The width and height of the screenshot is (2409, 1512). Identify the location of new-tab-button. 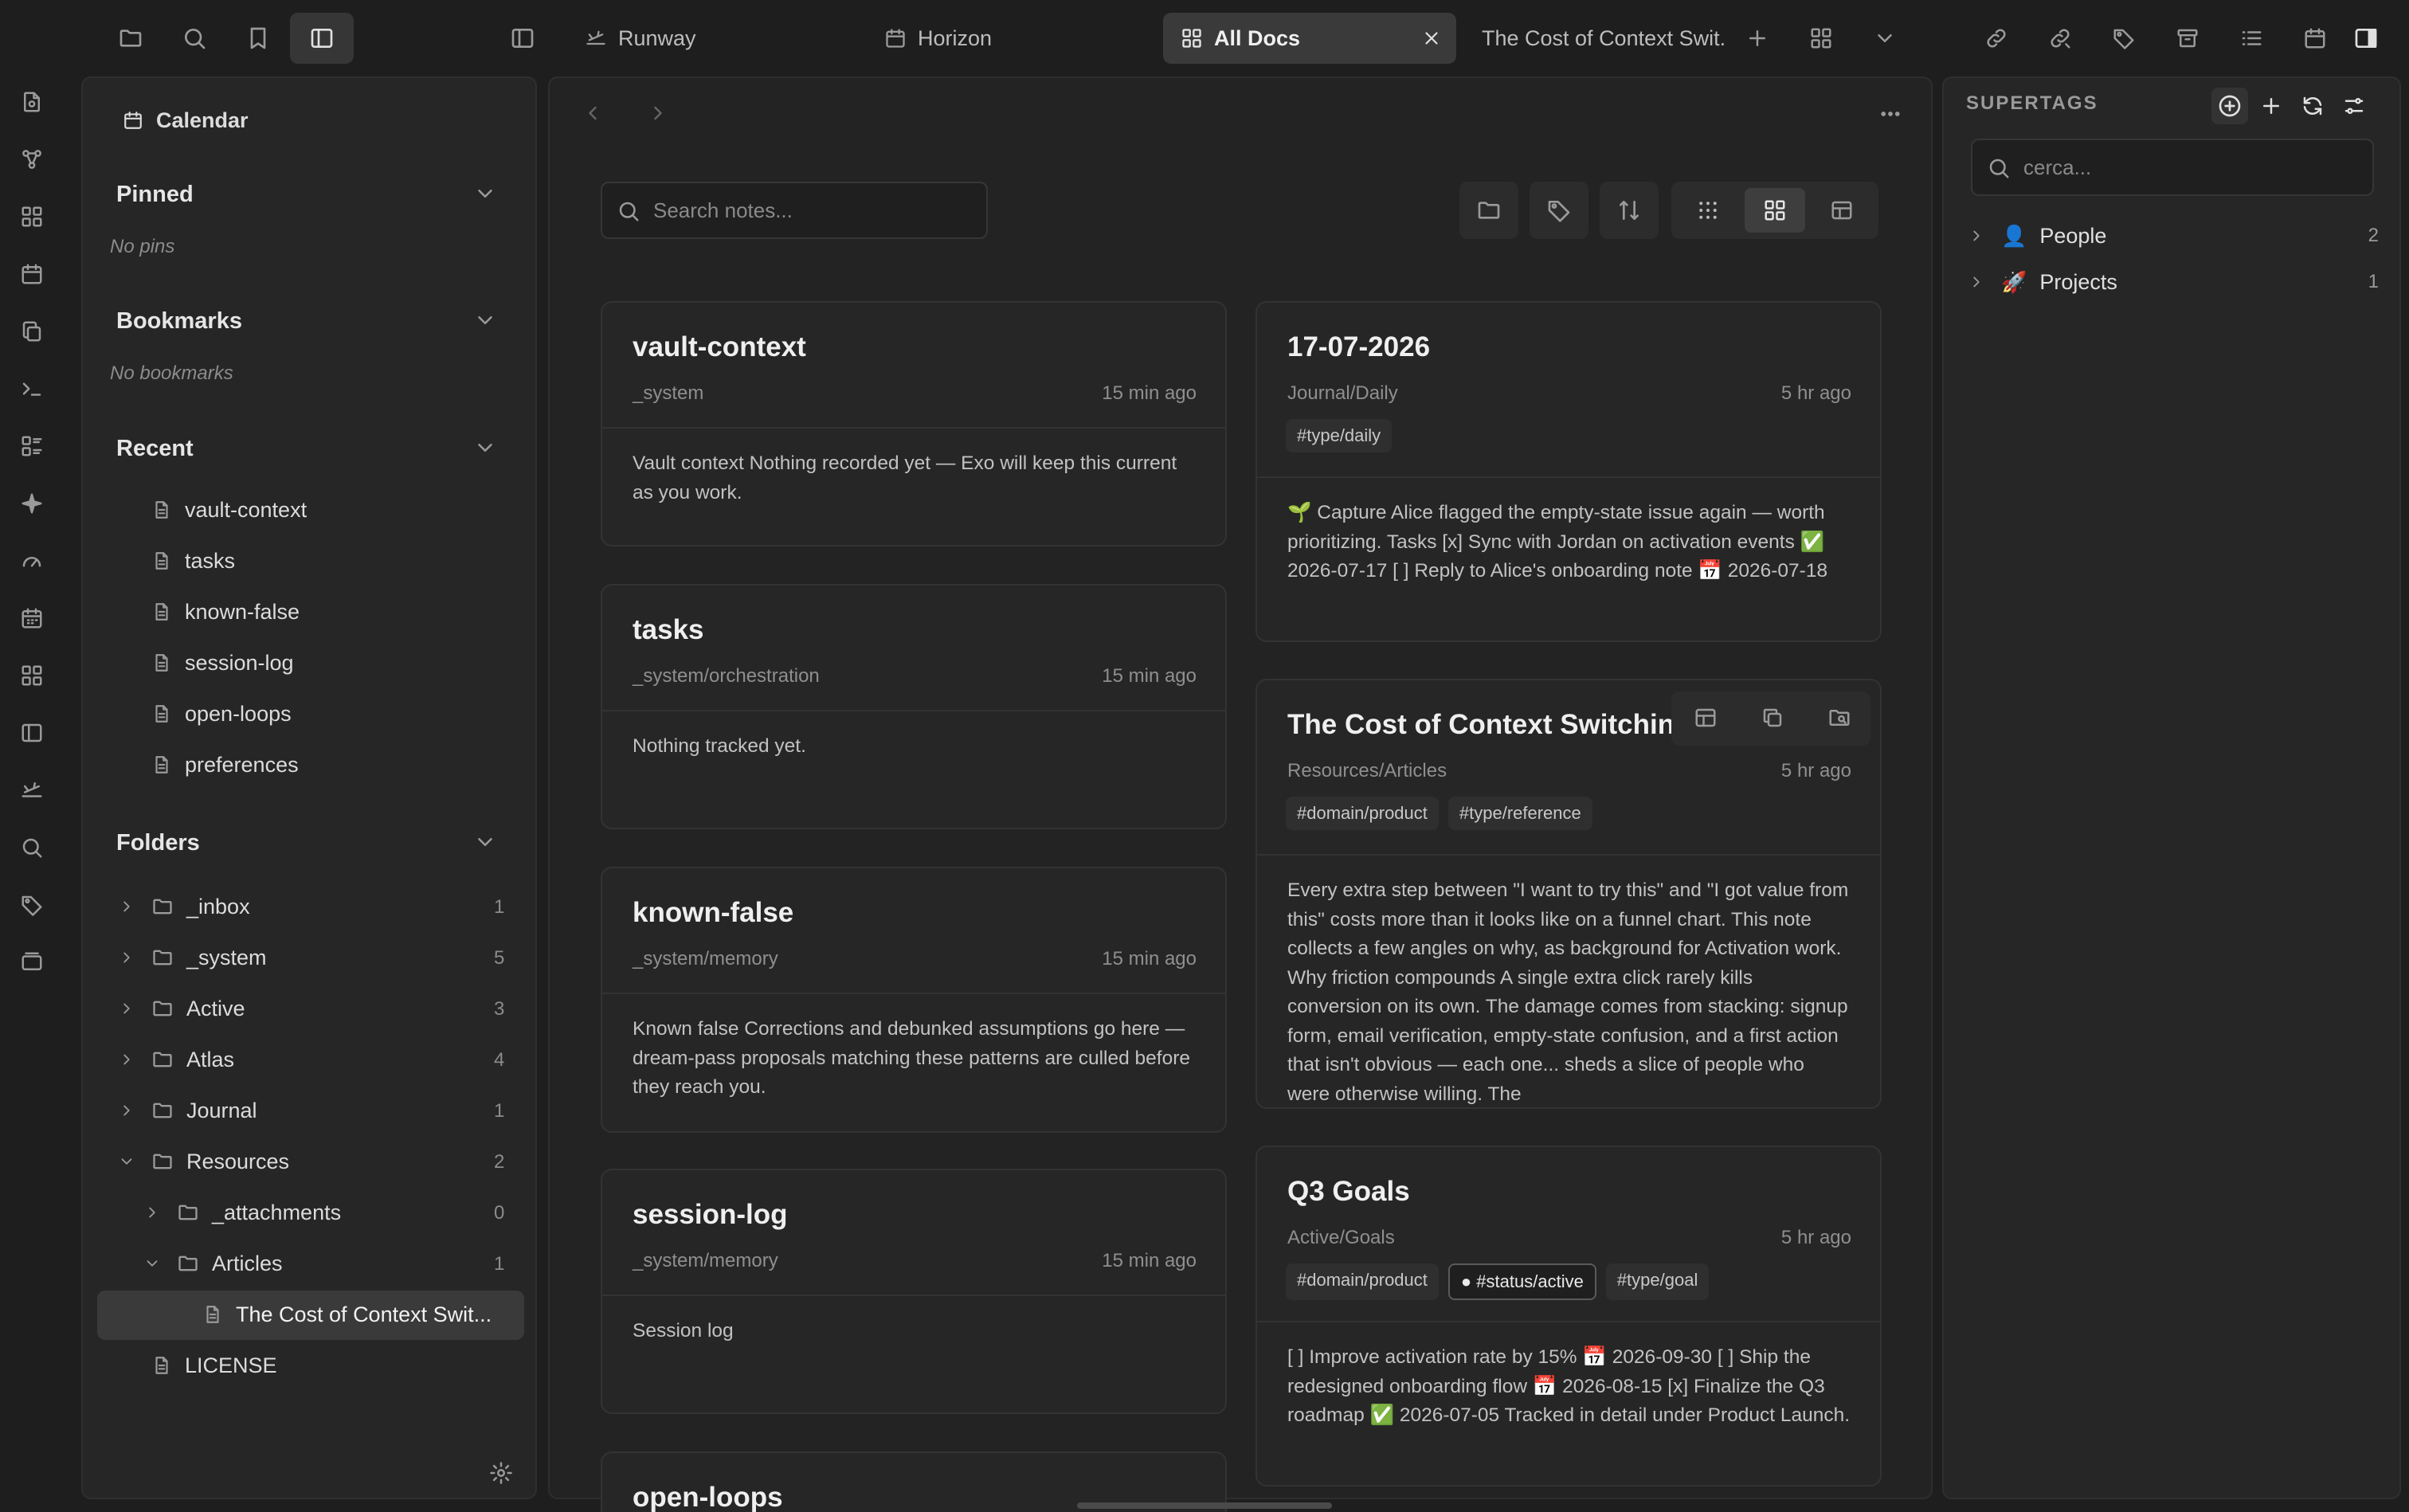
(1757, 38).